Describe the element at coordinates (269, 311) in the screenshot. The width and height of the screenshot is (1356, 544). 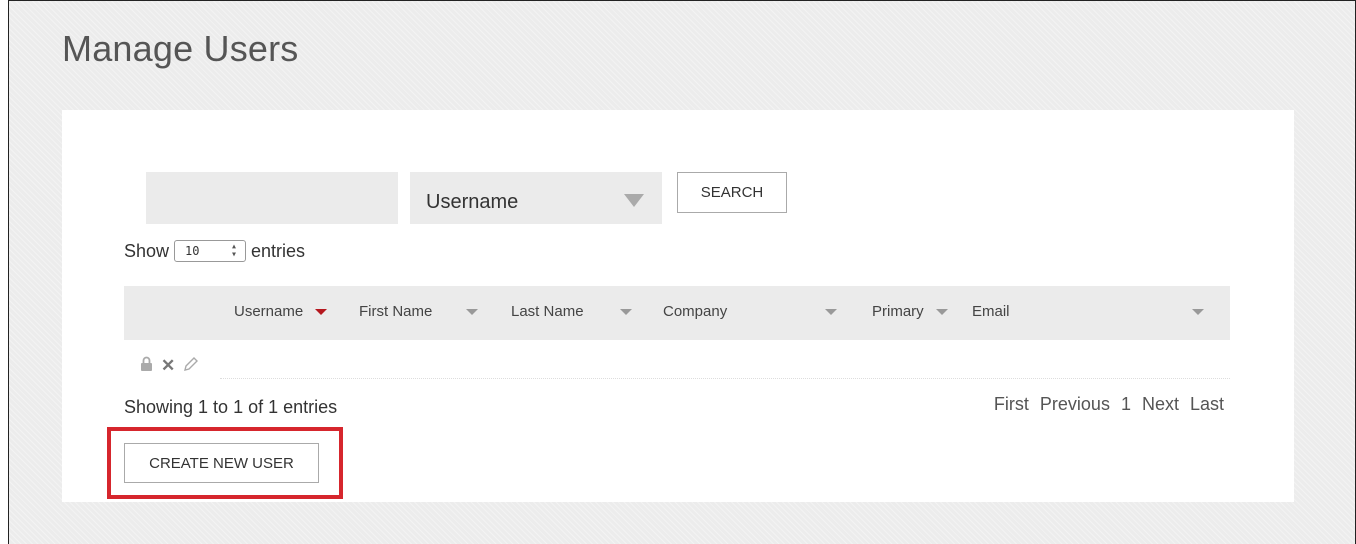
I see `column-label: Username` at that location.